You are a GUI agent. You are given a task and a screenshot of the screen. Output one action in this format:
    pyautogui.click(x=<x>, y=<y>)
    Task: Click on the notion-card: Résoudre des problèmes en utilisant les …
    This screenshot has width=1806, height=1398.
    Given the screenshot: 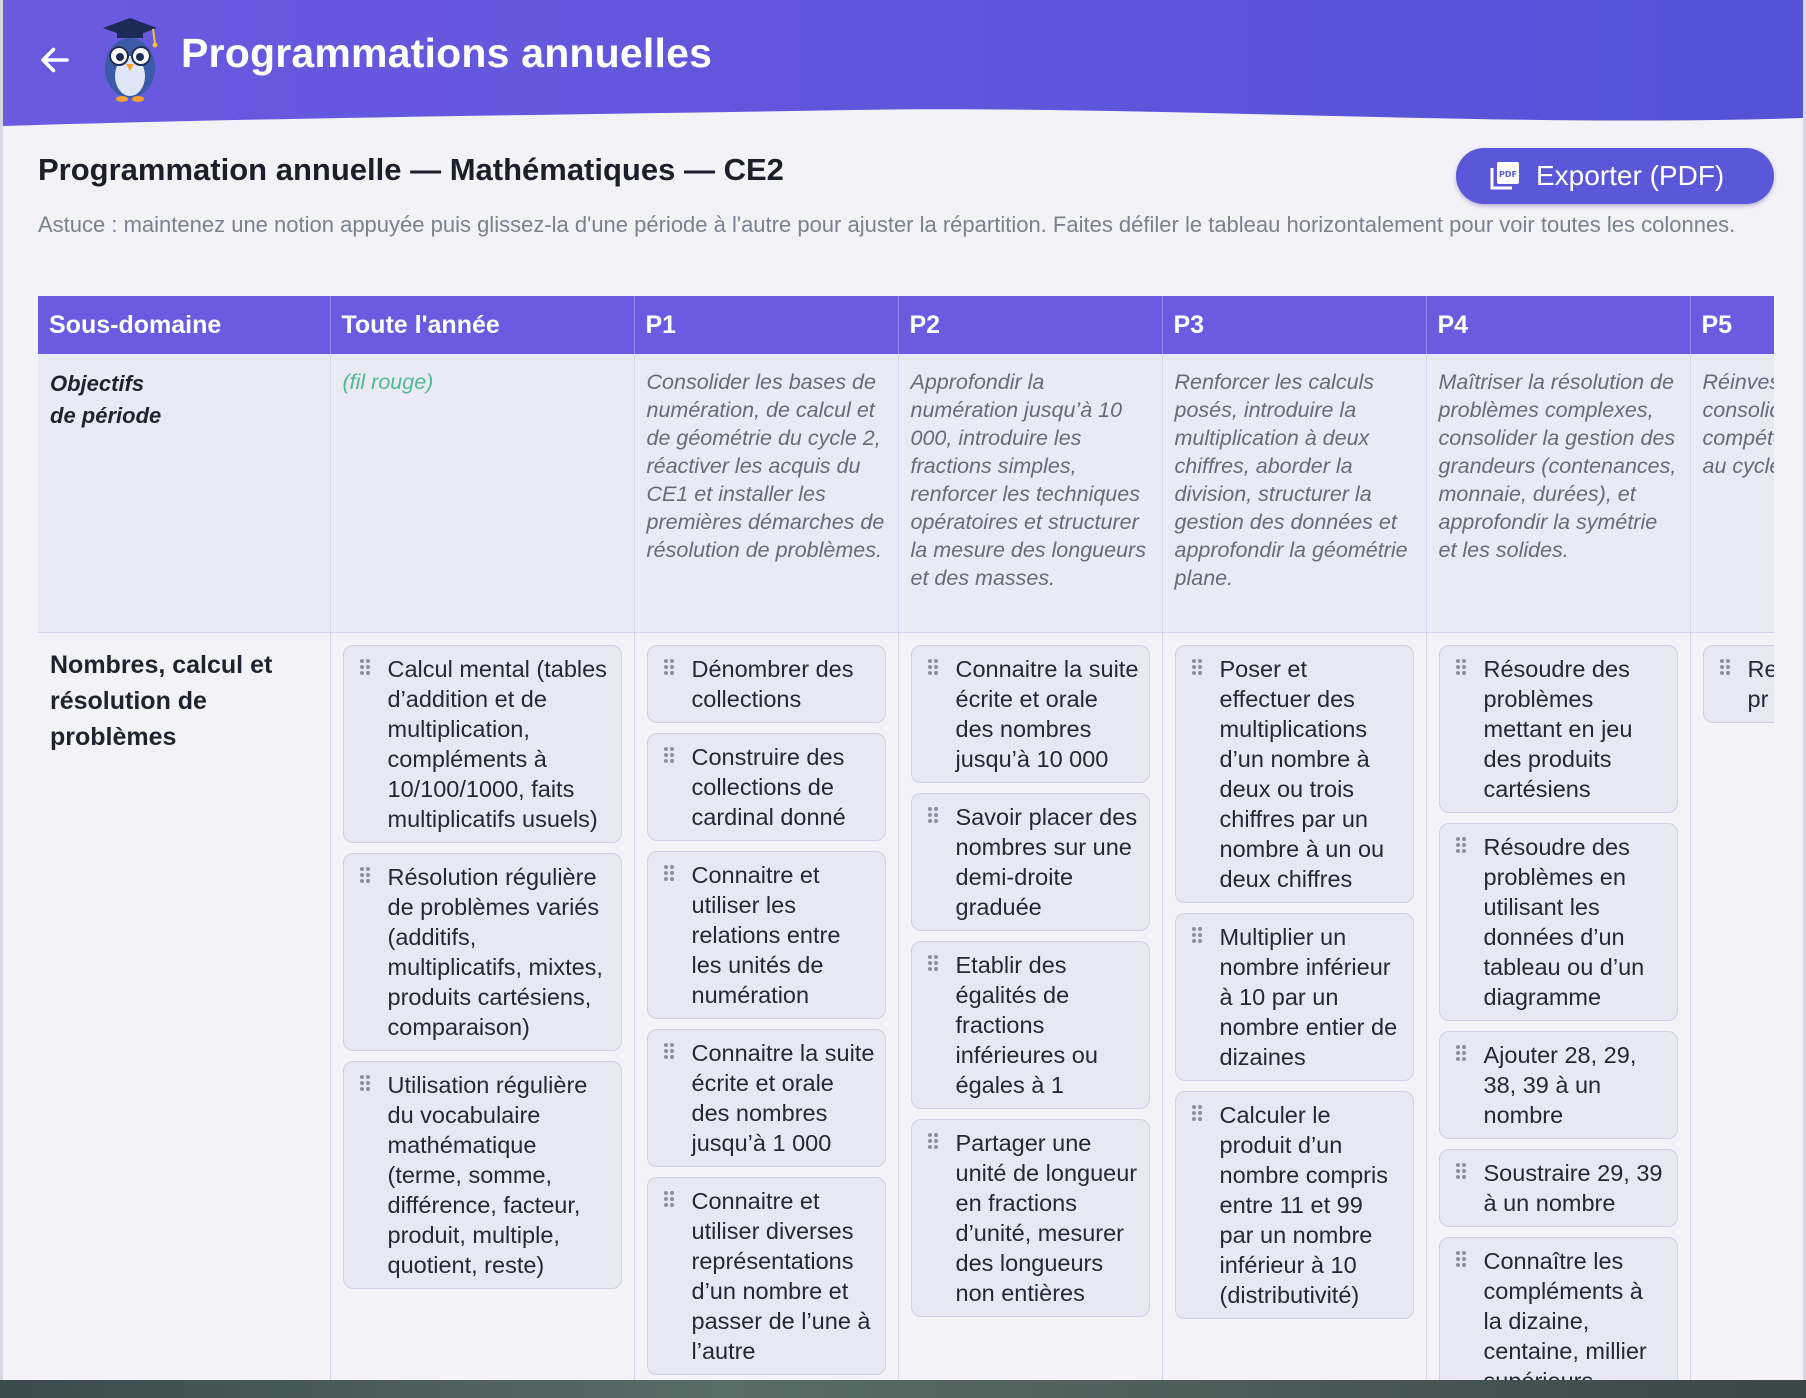 What is the action you would take?
    pyautogui.click(x=1558, y=921)
    